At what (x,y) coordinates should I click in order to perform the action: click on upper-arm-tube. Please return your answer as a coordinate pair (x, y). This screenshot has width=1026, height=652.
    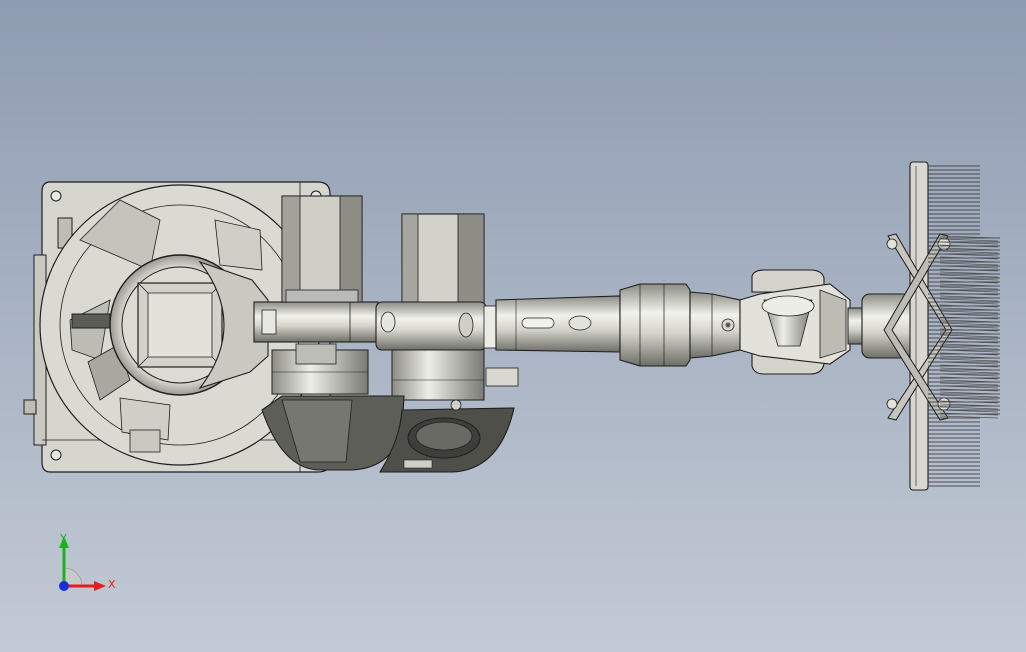
    Looking at the image, I should click on (558, 324).